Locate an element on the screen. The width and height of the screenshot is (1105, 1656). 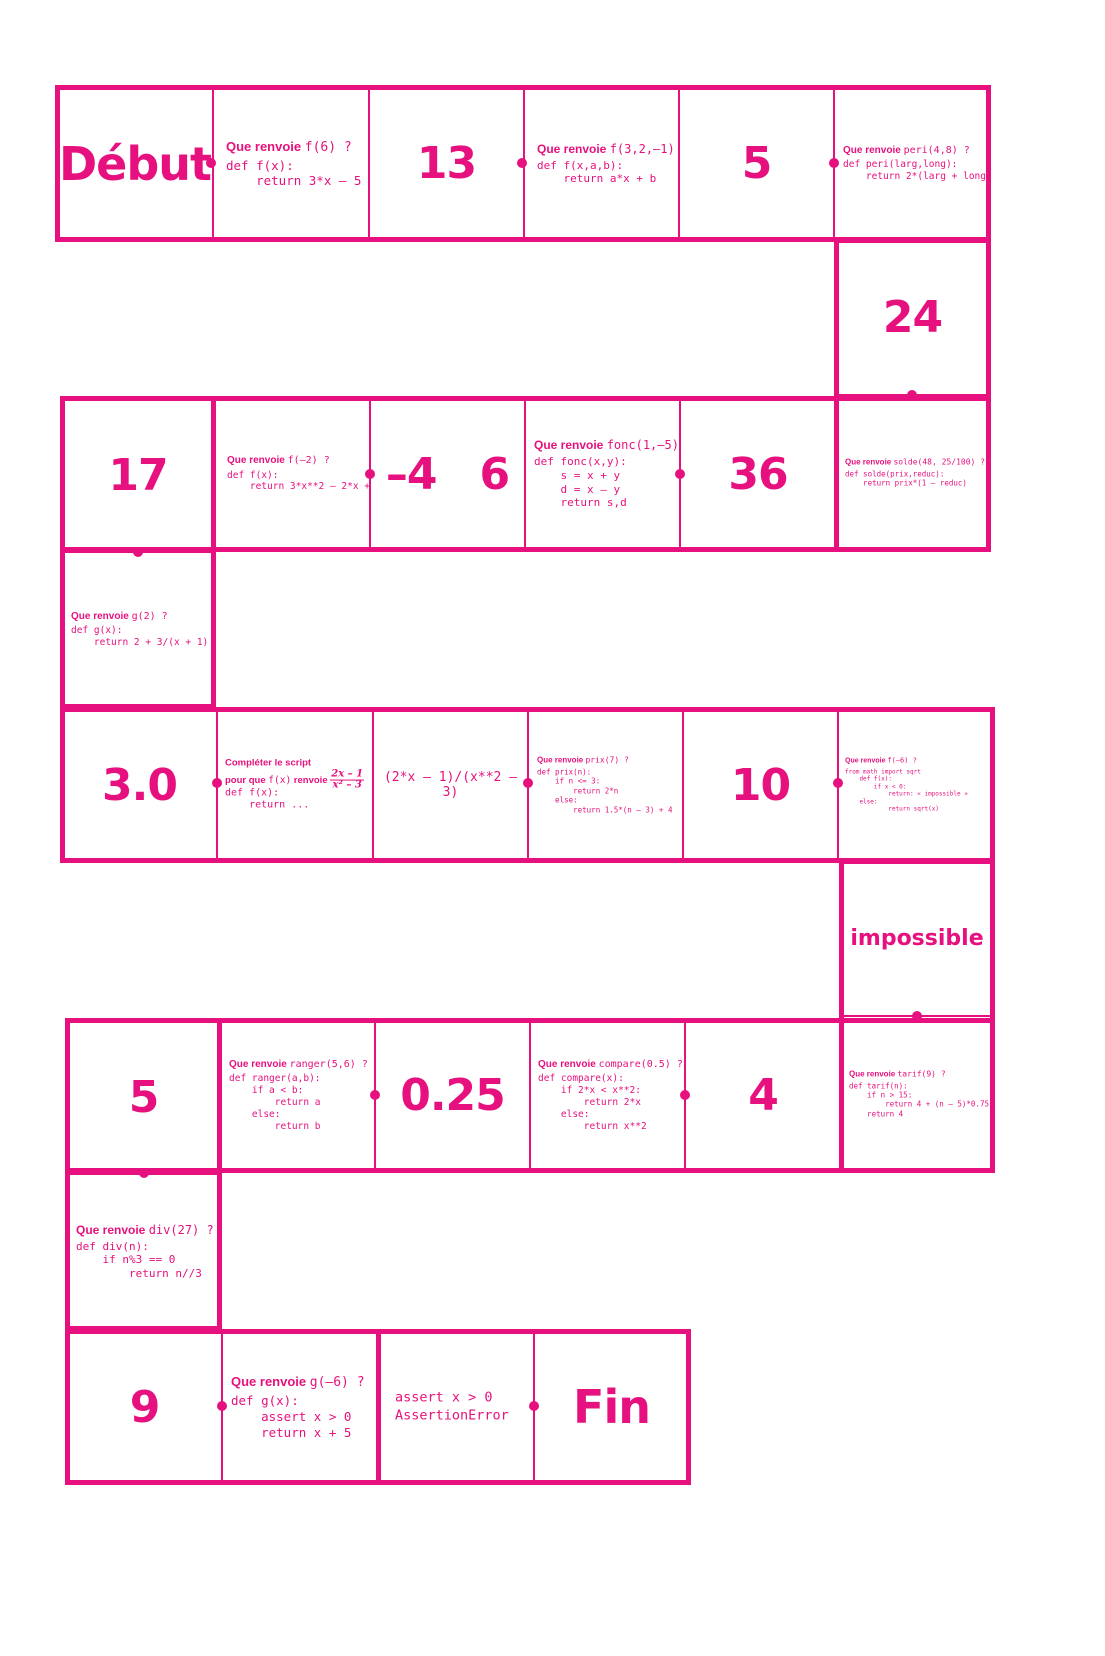
start-label: Début is located at coordinates (135, 163).